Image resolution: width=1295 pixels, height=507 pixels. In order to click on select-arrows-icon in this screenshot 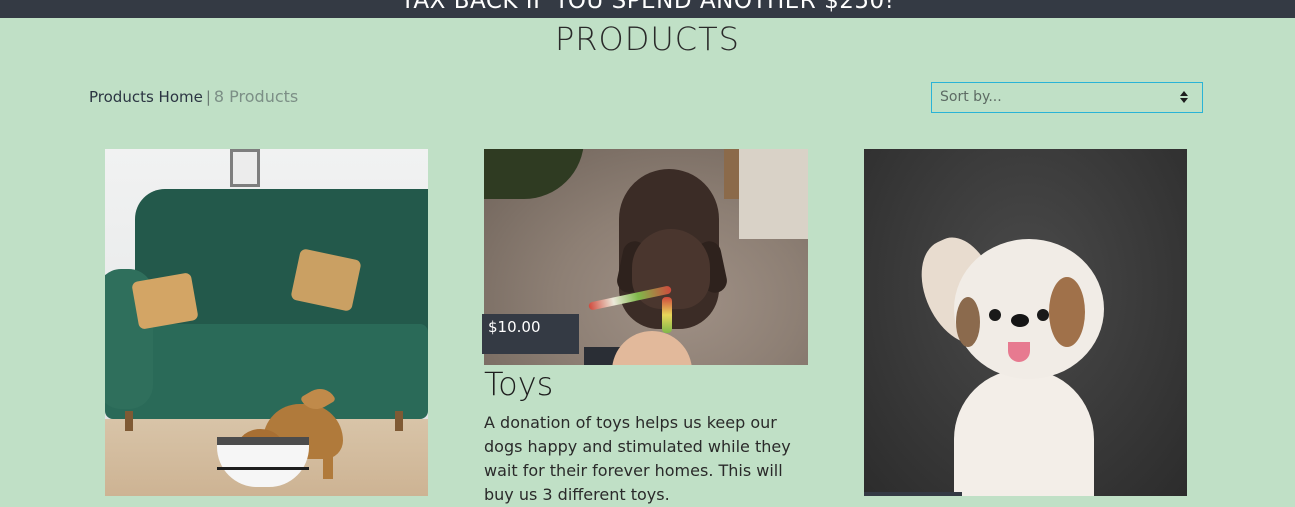, I will do `click(1184, 98)`.